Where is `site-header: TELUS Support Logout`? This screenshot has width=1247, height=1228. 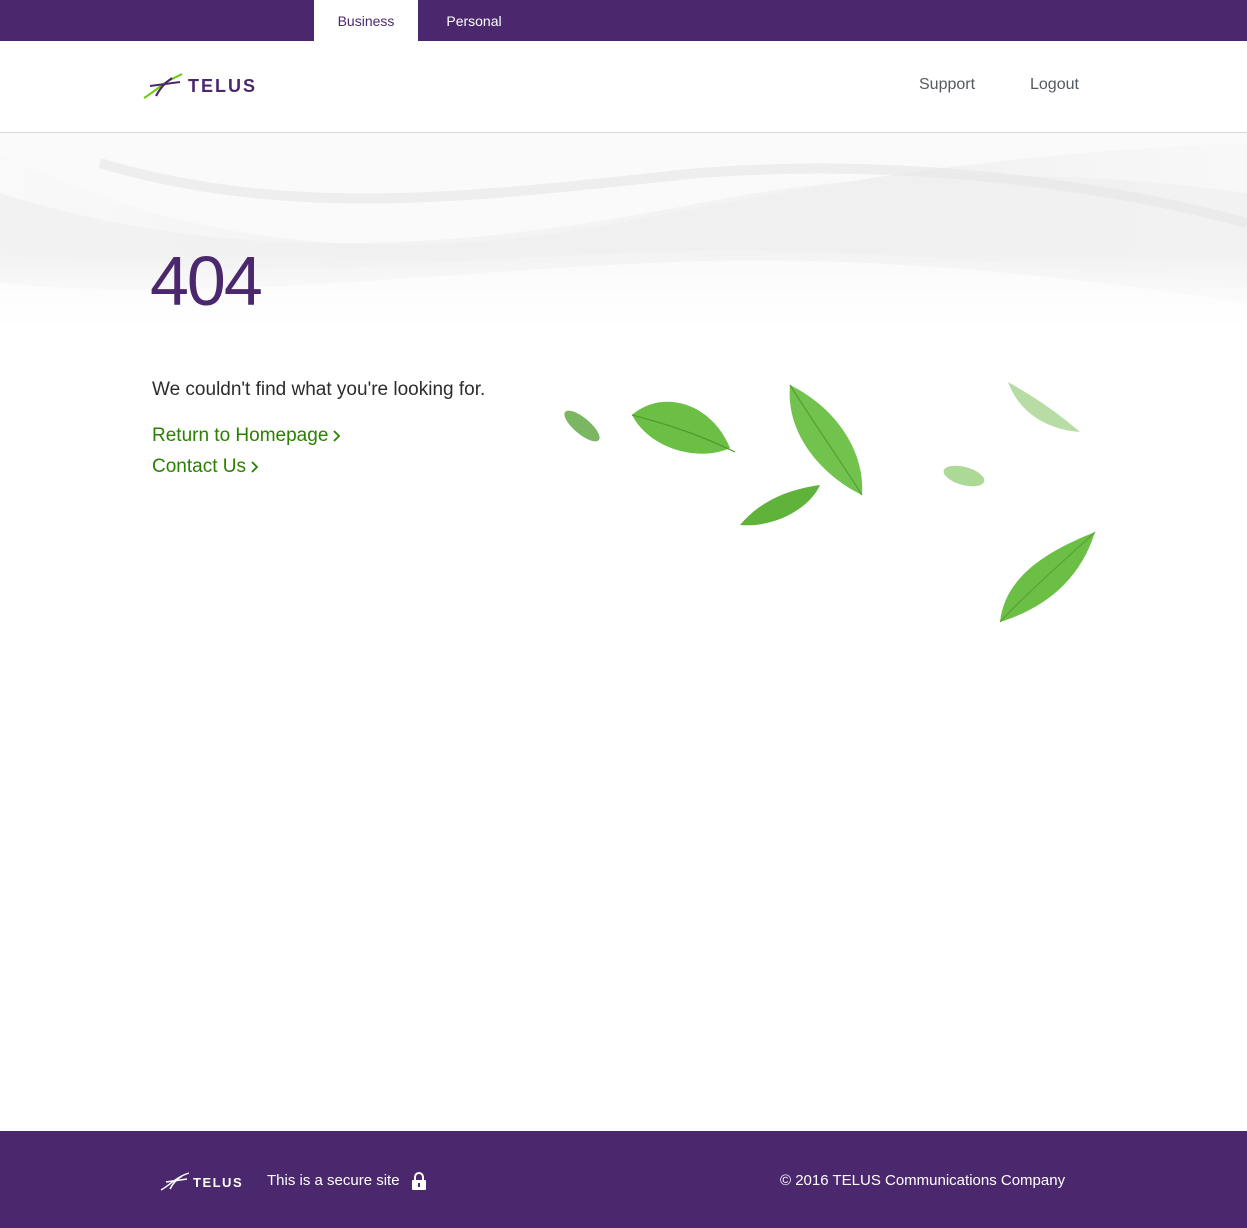
site-header: TELUS Support Logout is located at coordinates (623, 87).